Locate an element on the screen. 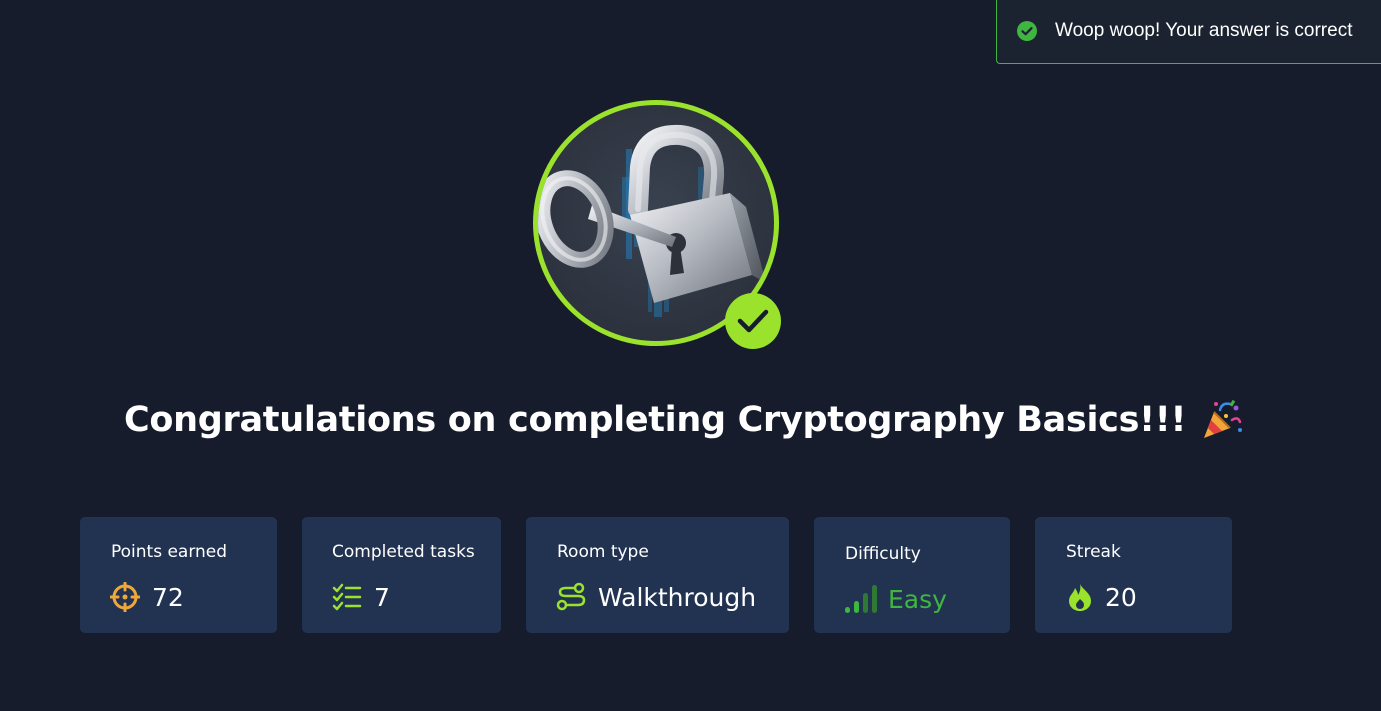 The width and height of the screenshot is (1381, 711). points-value: 72 is located at coordinates (168, 597).